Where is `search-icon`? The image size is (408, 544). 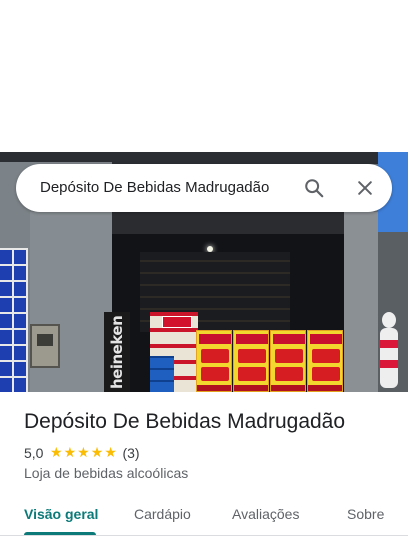 search-icon is located at coordinates (314, 188).